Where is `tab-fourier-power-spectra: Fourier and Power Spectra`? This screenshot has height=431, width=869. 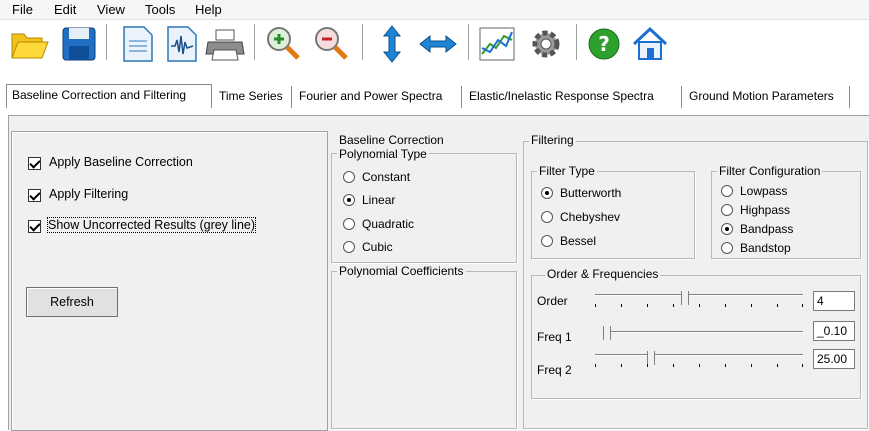
tab-fourier-power-spectra: Fourier and Power Spectra is located at coordinates (378, 97).